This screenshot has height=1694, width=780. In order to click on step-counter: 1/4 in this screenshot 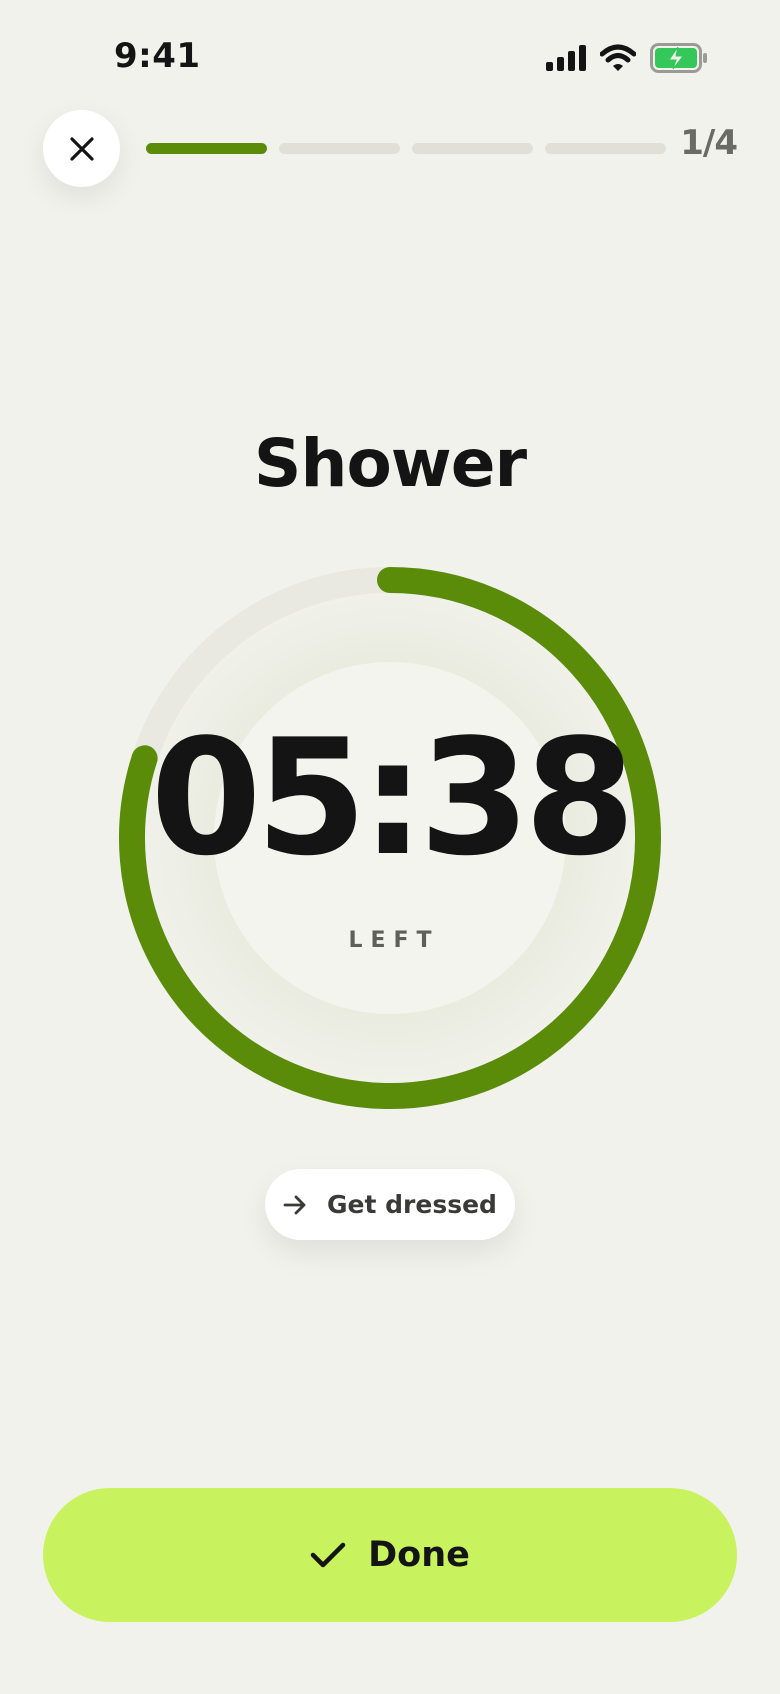, I will do `click(709, 143)`.